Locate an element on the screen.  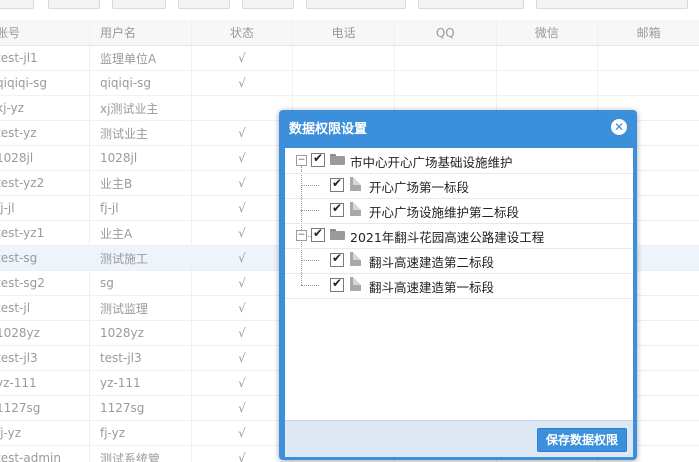
cell-account: test-admin is located at coordinates (45, 453).